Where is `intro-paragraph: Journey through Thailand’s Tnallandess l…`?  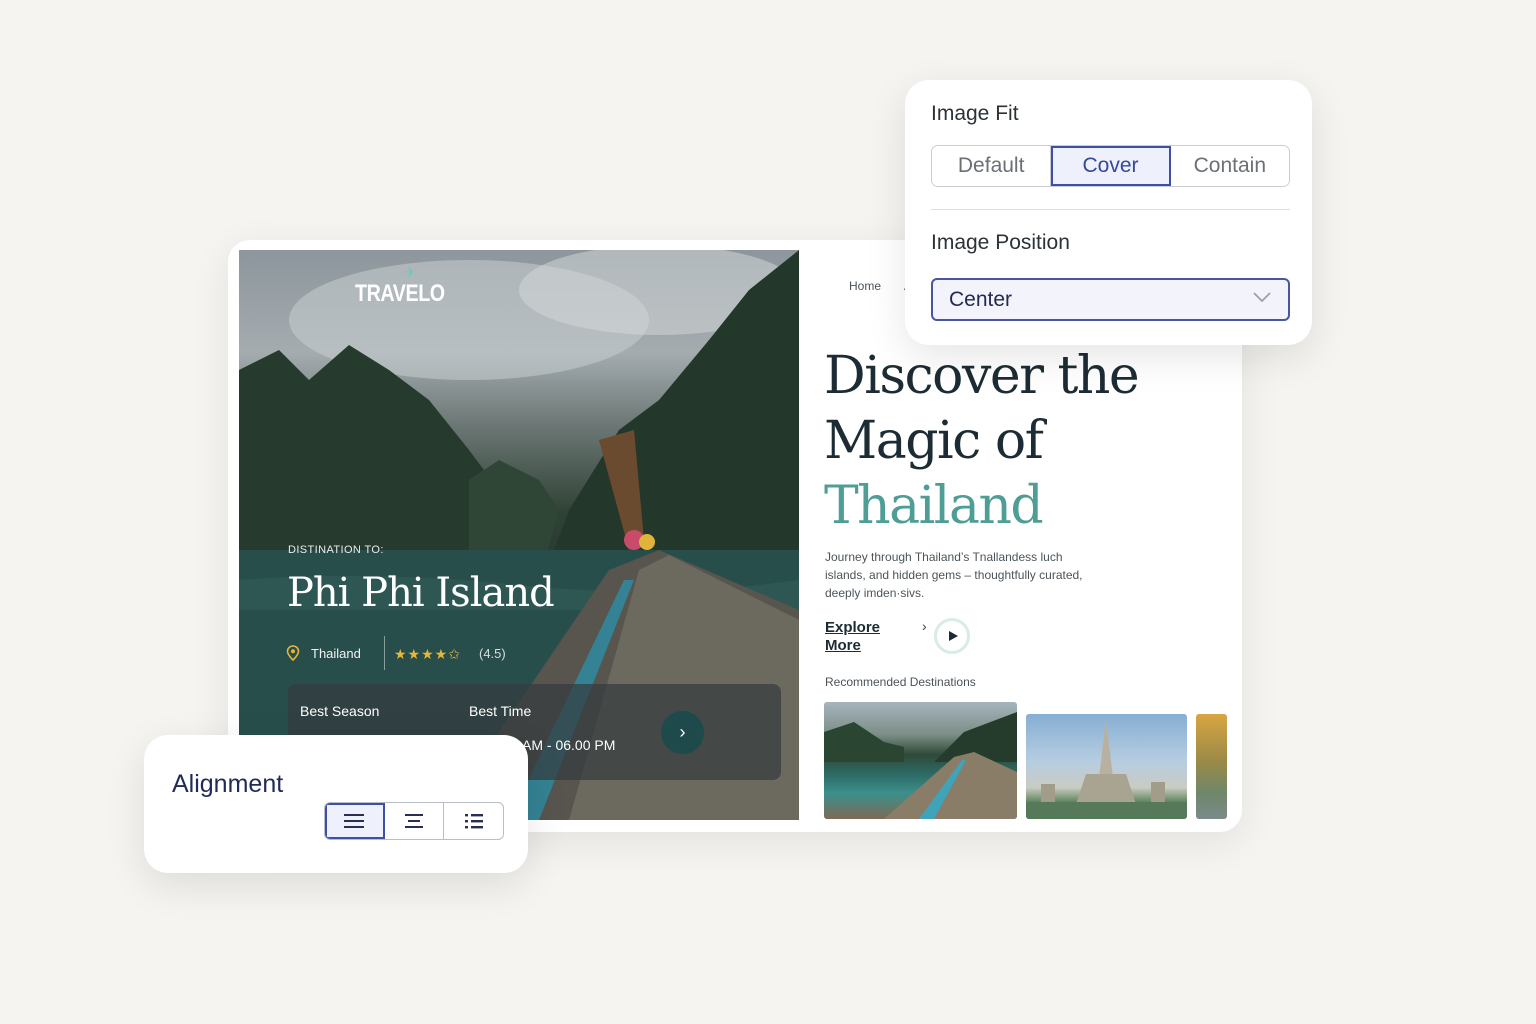 intro-paragraph: Journey through Thailand’s Tnallandess l… is located at coordinates (954, 575).